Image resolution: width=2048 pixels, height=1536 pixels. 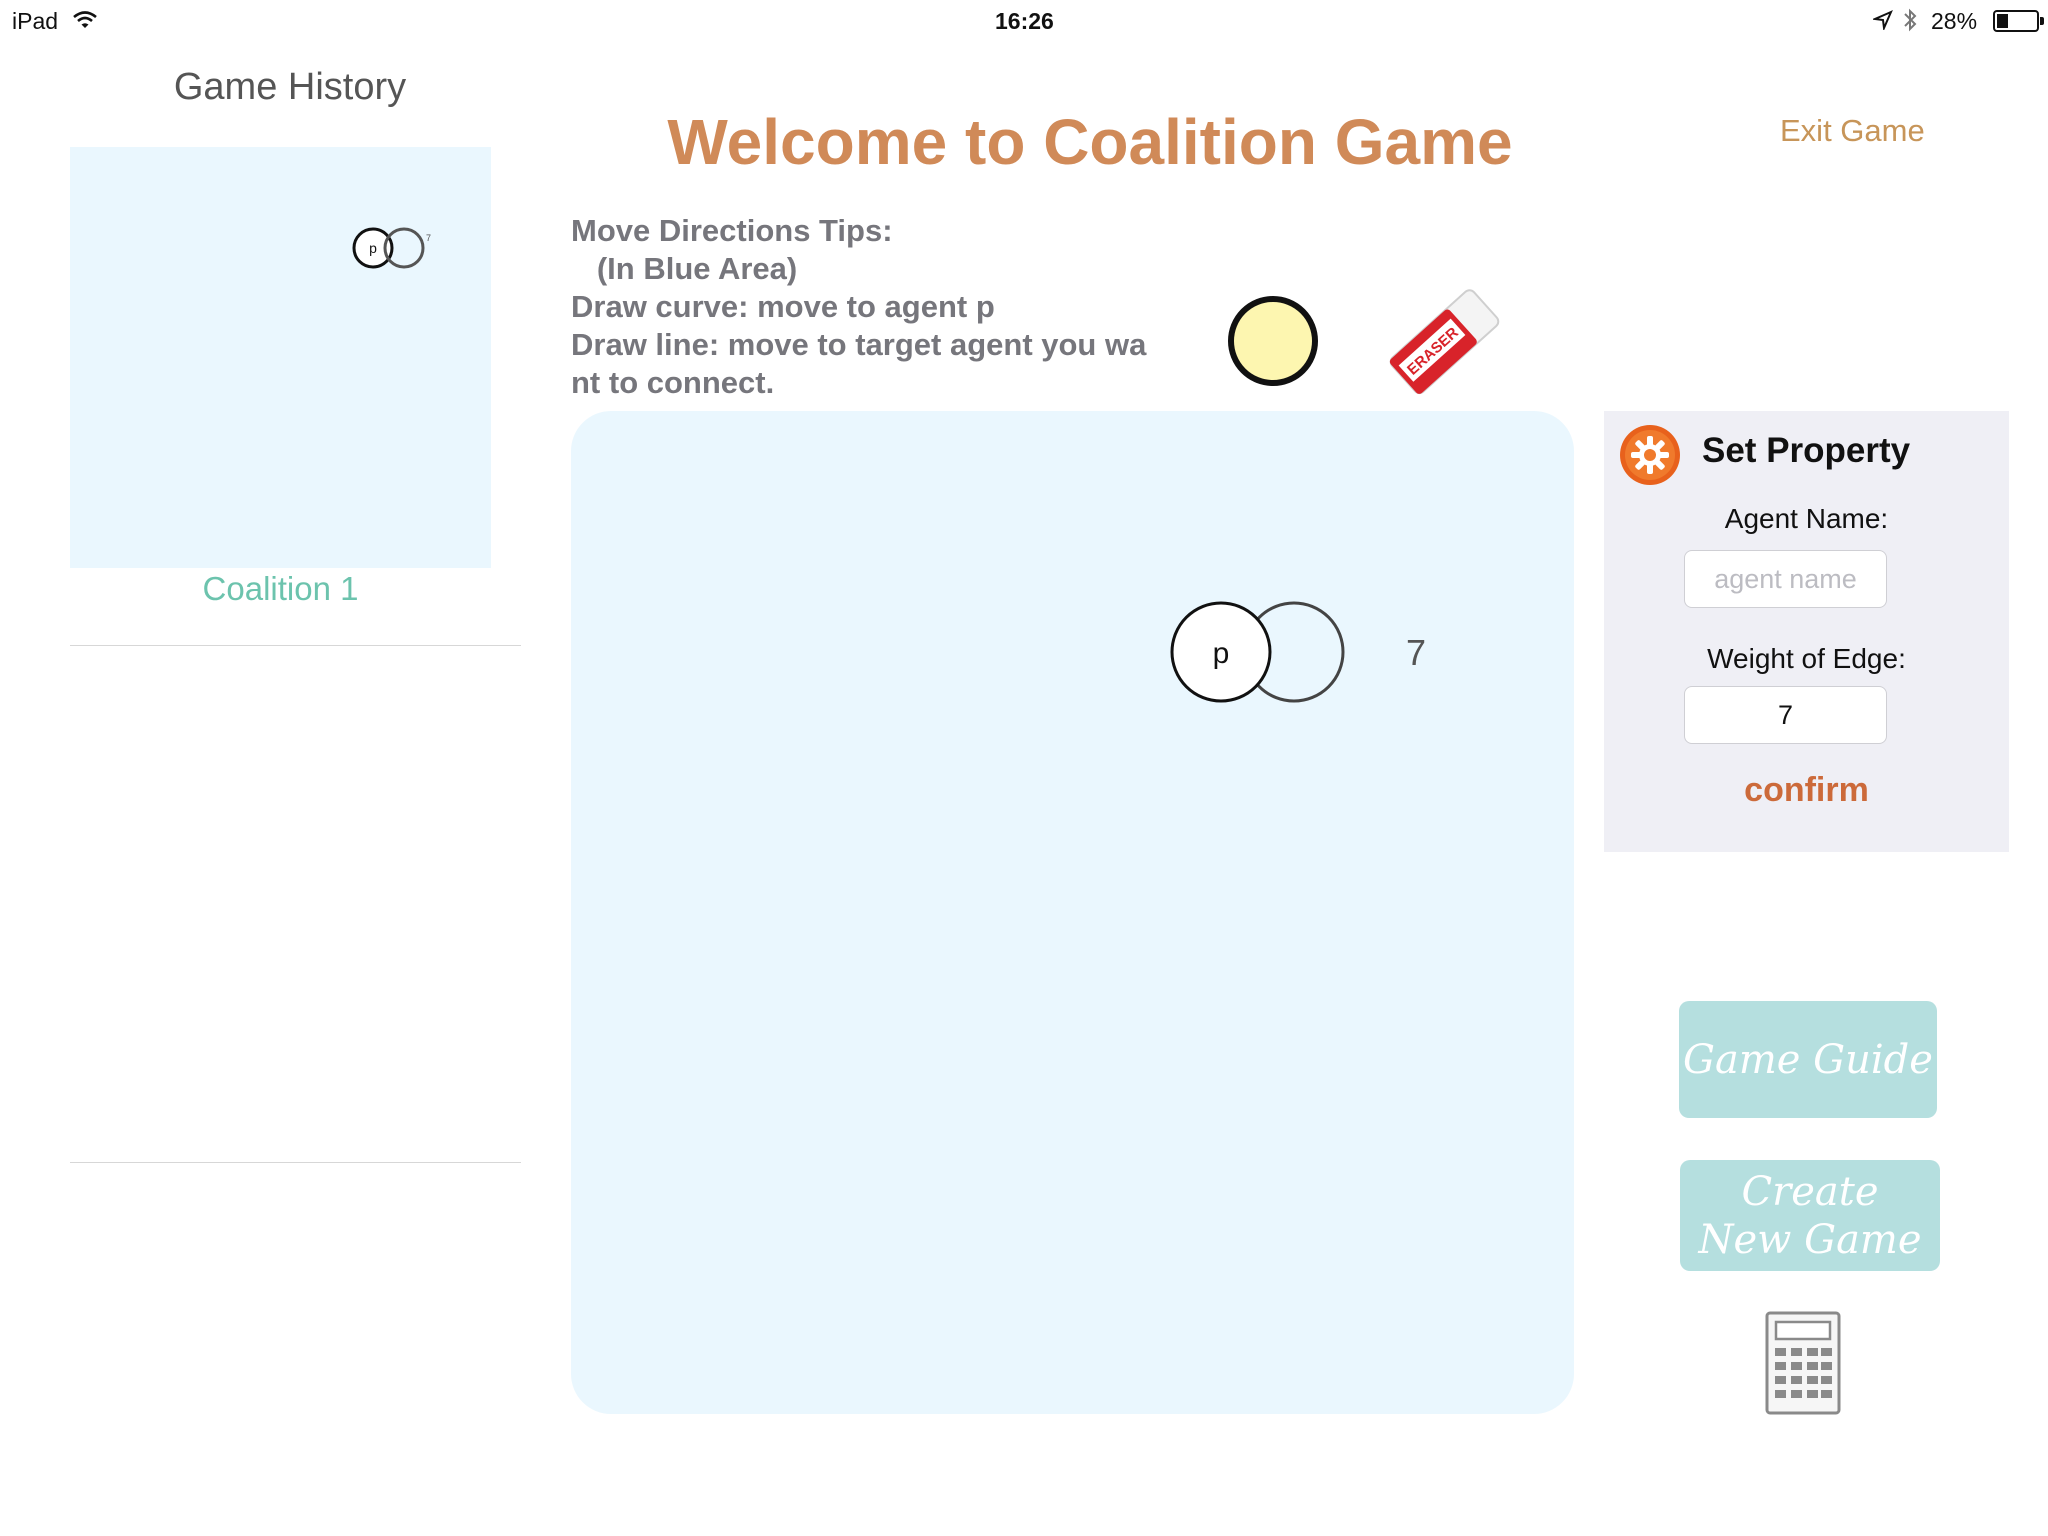 I want to click on sidebar-title: Game History, so click(x=290, y=87).